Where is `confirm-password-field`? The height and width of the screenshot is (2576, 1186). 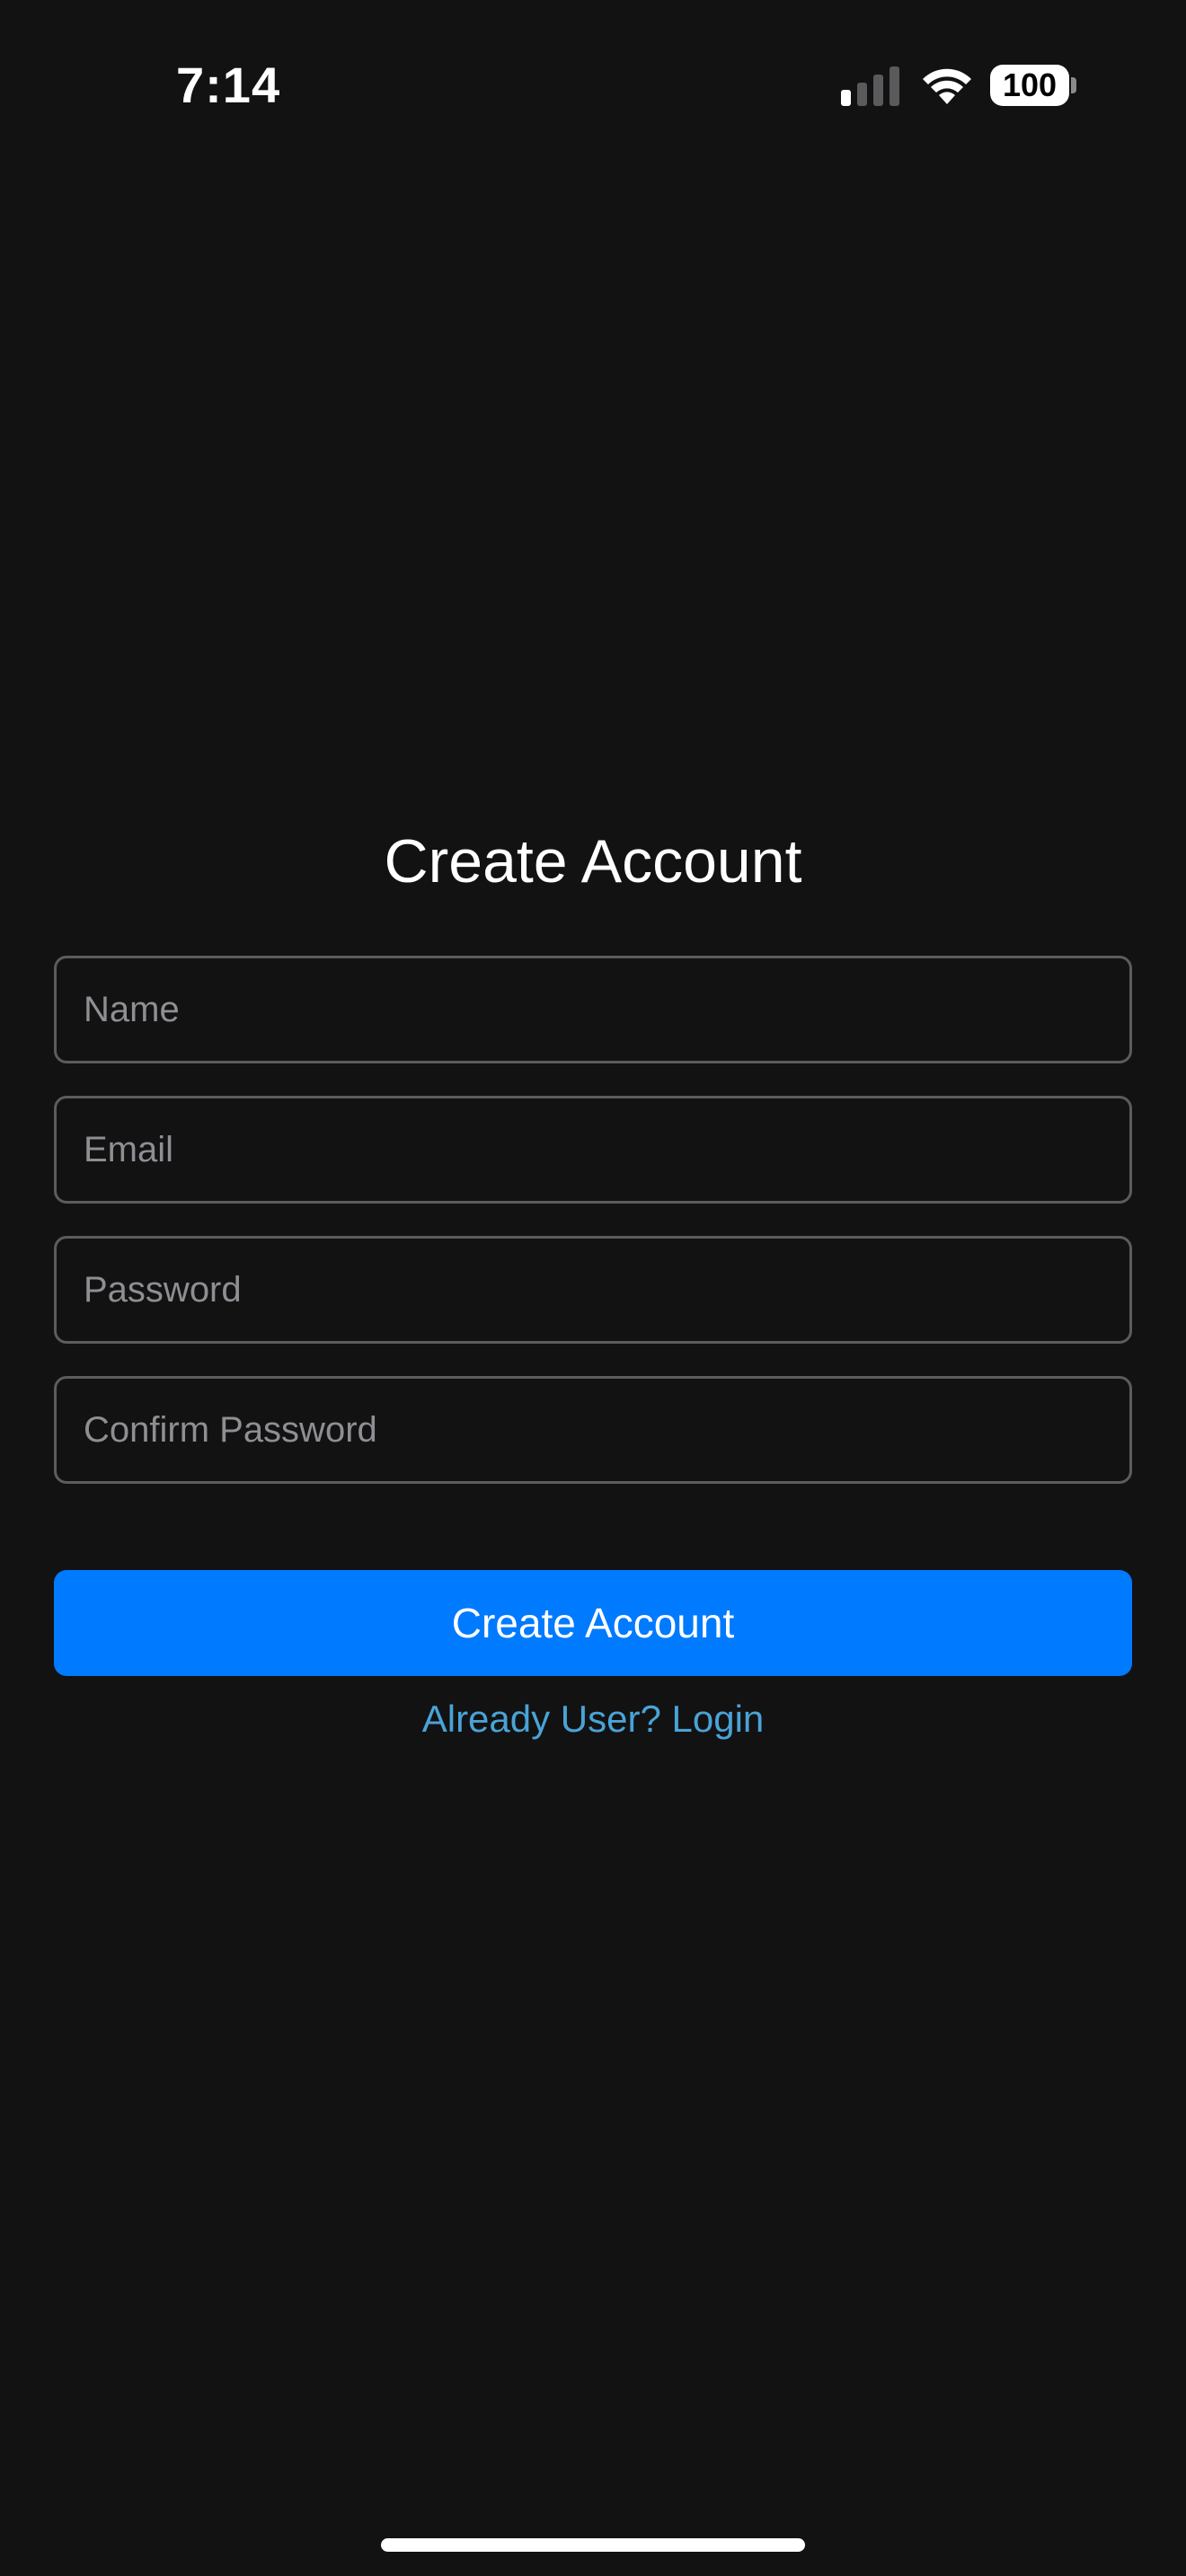
confirm-password-field is located at coordinates (593, 1430).